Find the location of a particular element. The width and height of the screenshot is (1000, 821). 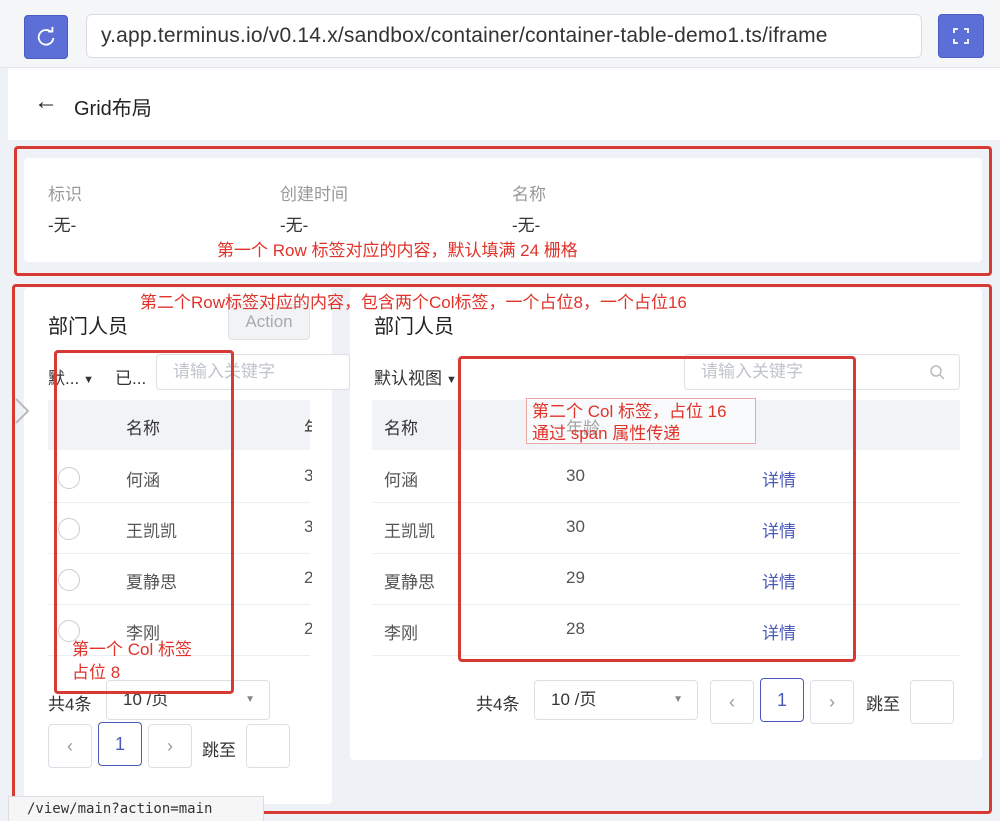

left-col-age-cut: 年 is located at coordinates (308, 426).